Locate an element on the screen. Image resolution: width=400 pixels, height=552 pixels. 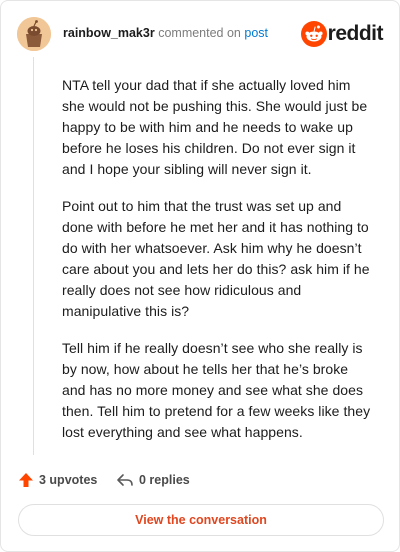
comment-action-text: commented on is located at coordinates (199, 33).